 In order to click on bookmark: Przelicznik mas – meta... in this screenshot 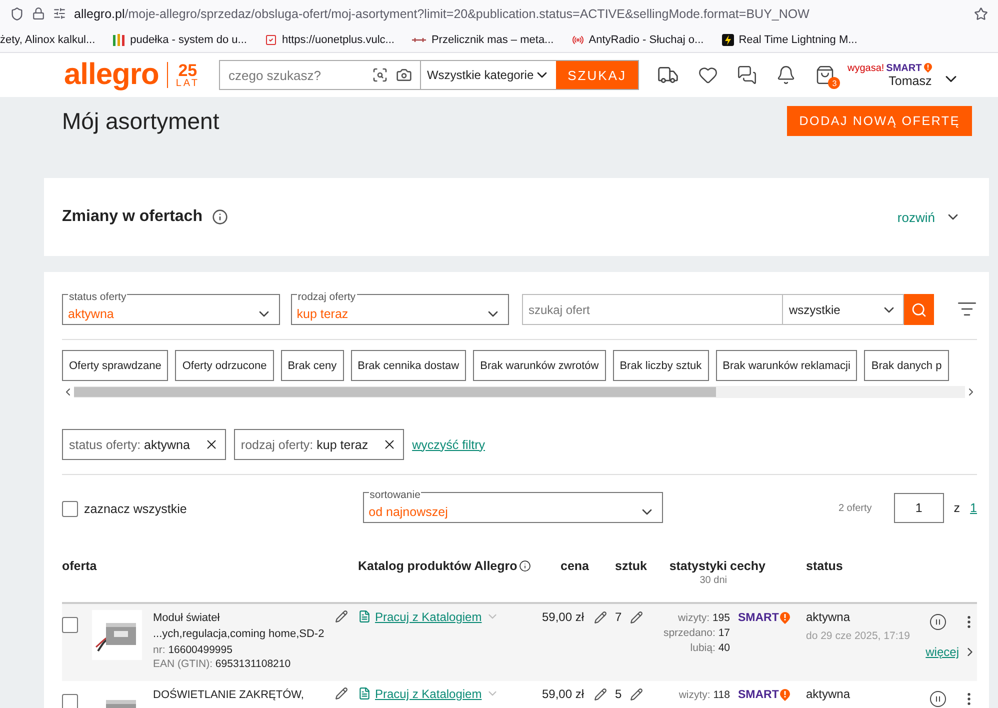, I will do `click(492, 40)`.